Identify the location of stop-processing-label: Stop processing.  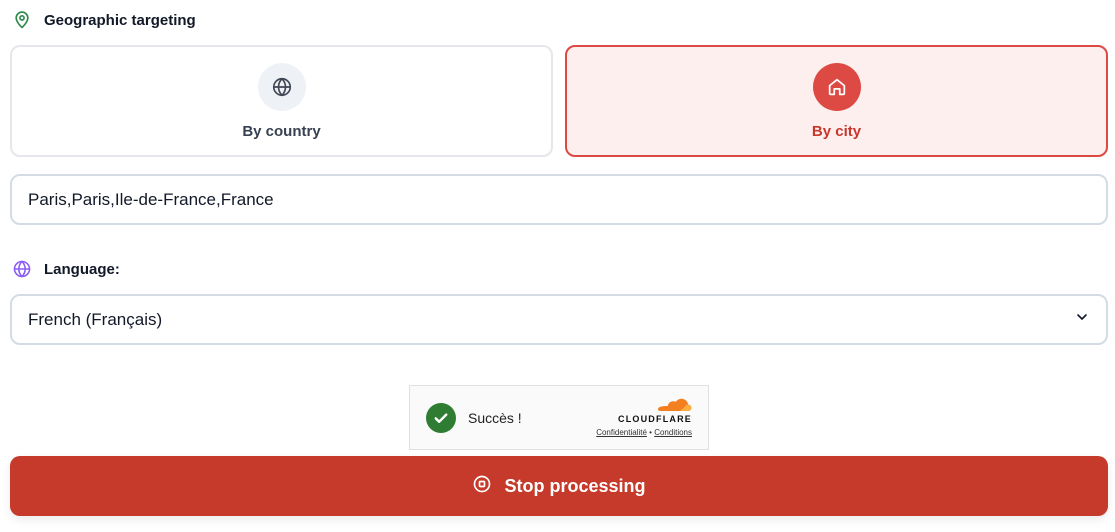
(575, 485).